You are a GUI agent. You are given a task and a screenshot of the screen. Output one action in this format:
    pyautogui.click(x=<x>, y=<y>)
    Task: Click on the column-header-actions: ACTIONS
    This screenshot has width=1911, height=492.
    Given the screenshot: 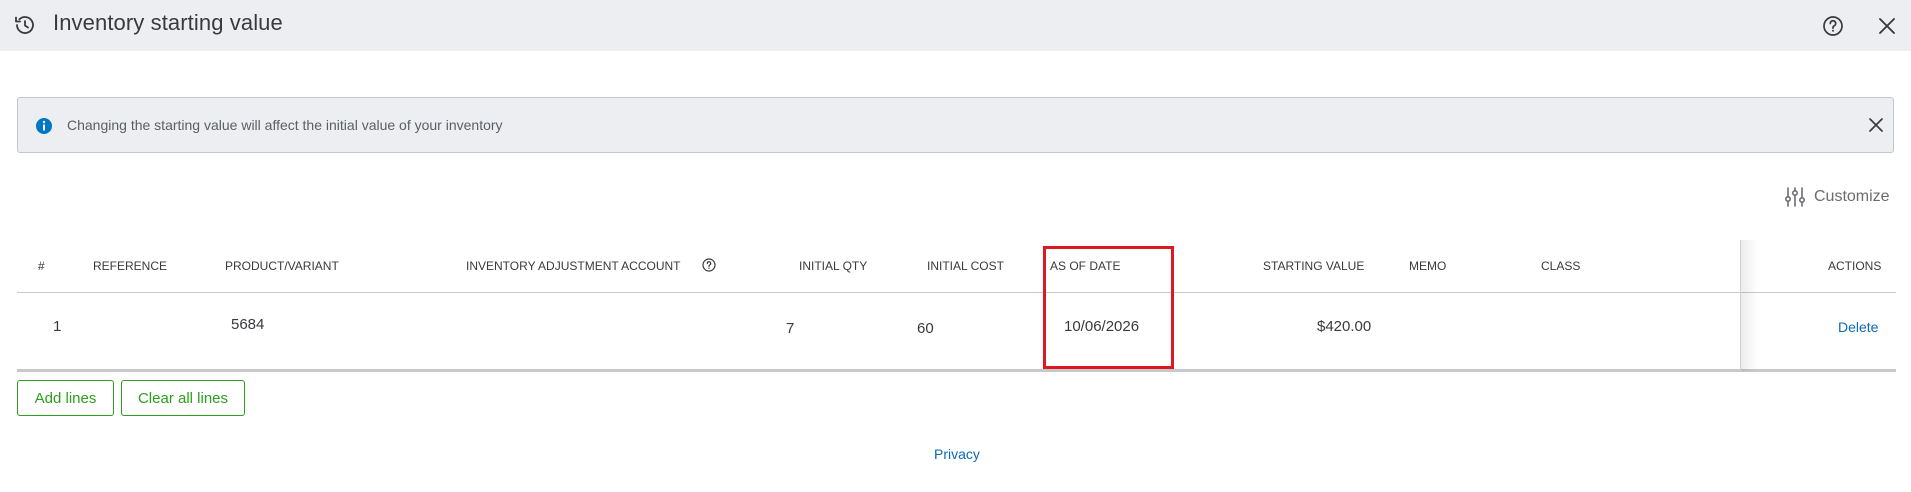 What is the action you would take?
    pyautogui.click(x=1855, y=266)
    